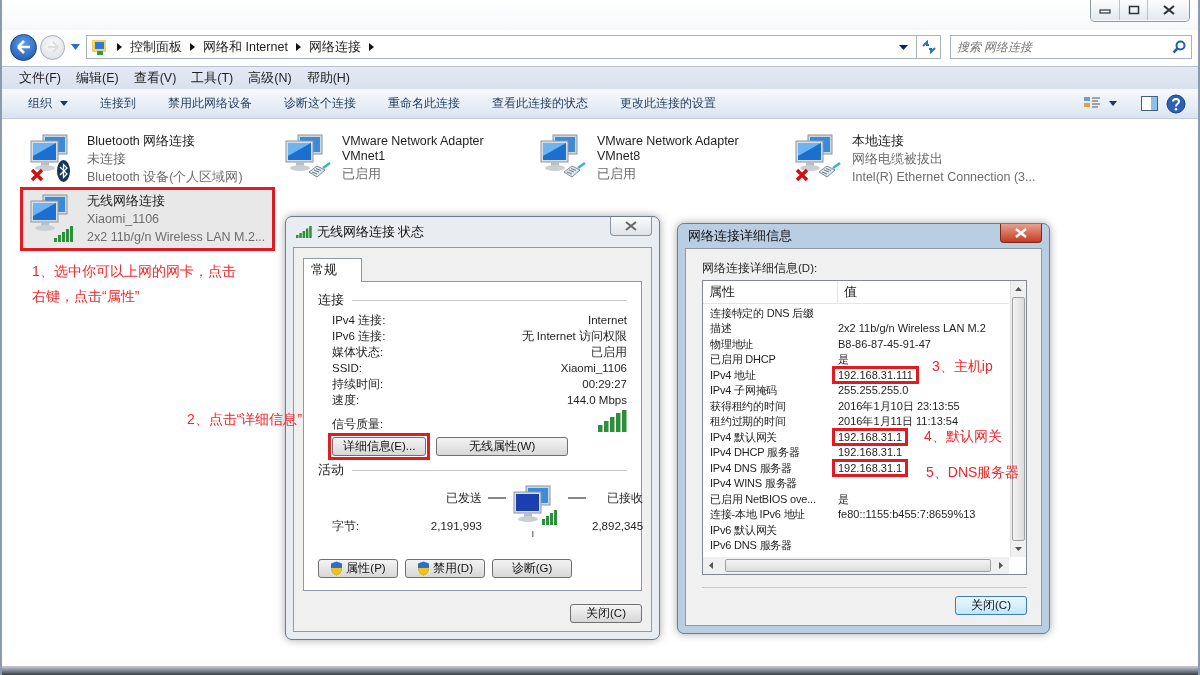 The height and width of the screenshot is (675, 1200). I want to click on field-value: 00:29:27, so click(604, 384).